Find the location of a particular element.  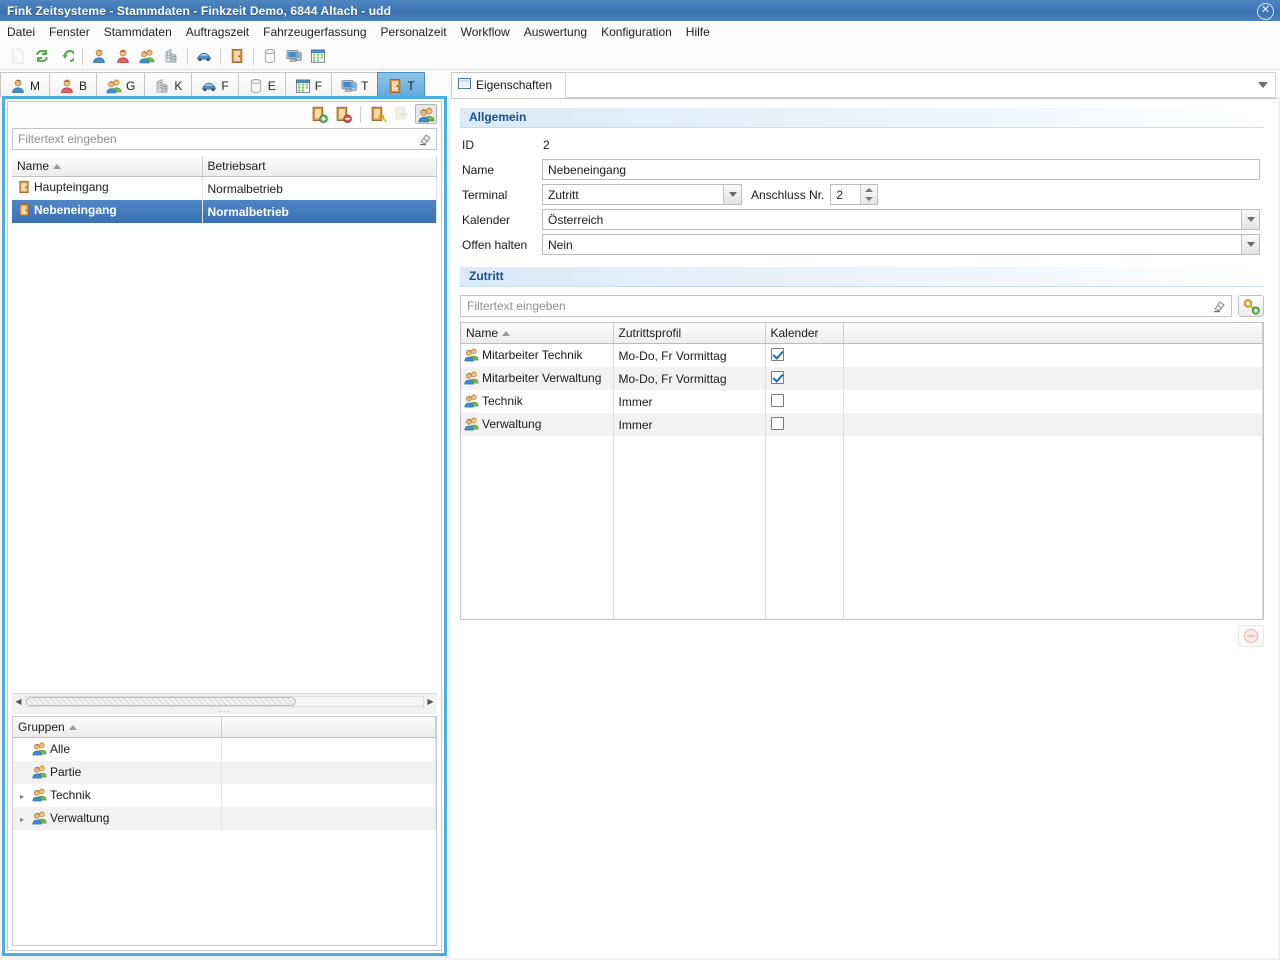

doors-filter-input is located at coordinates (213, 139).